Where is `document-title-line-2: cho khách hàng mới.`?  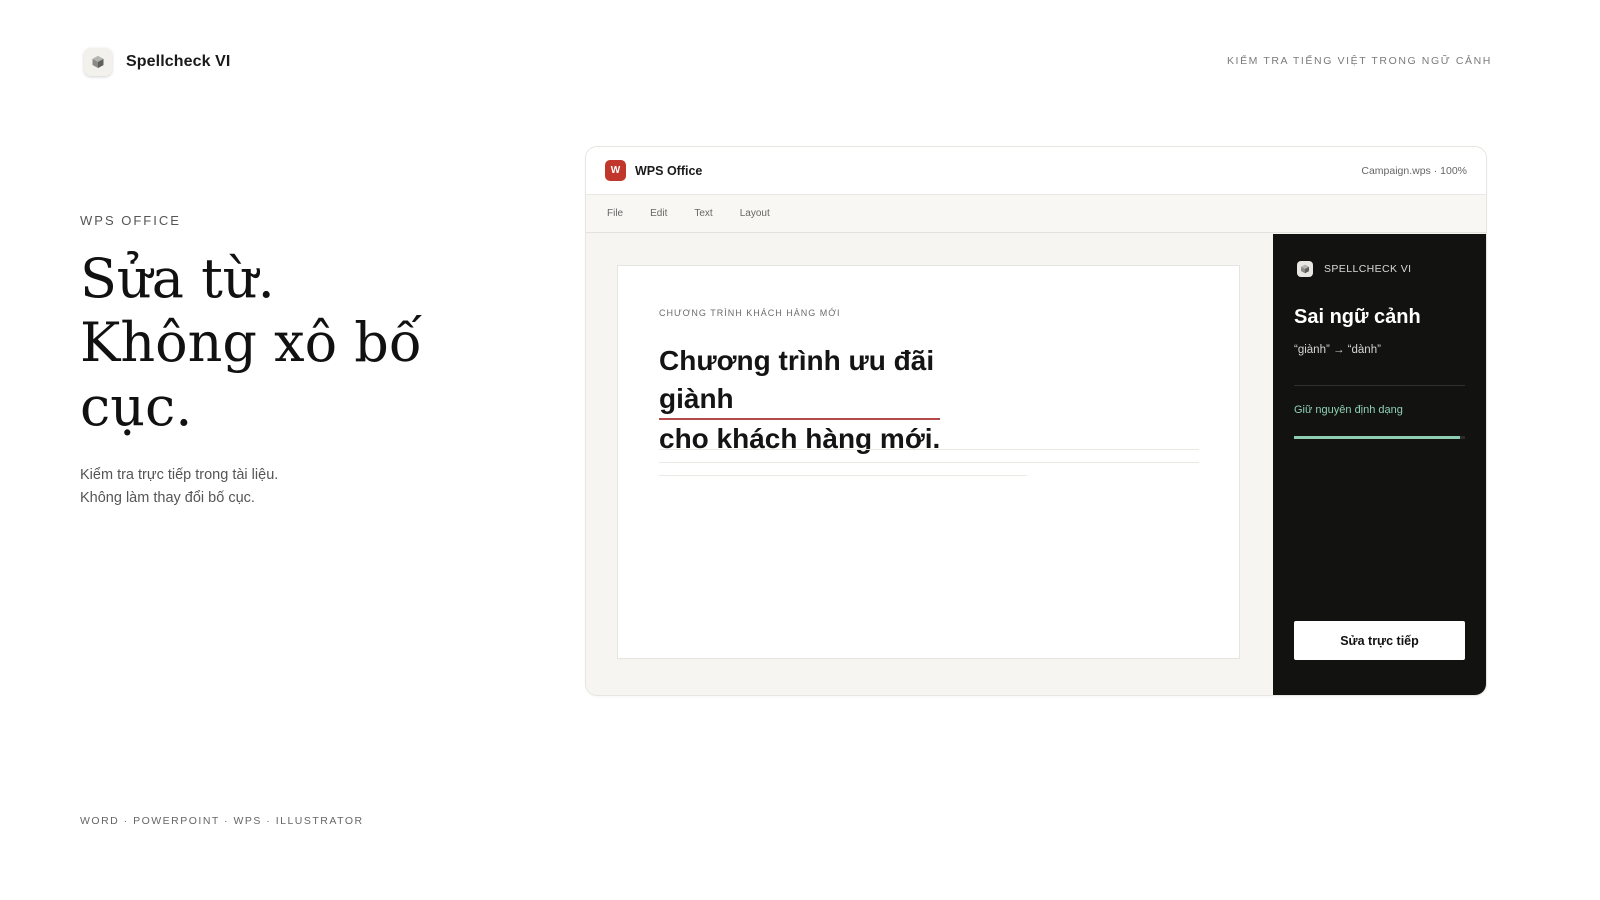 document-title-line-2: cho khách hàng mới. is located at coordinates (800, 438).